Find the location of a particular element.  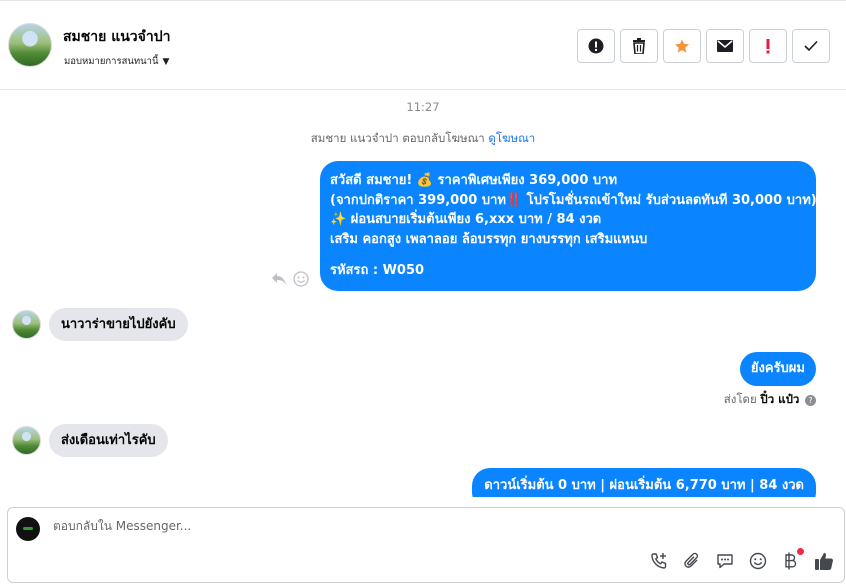

mark-spam-button is located at coordinates (596, 46).